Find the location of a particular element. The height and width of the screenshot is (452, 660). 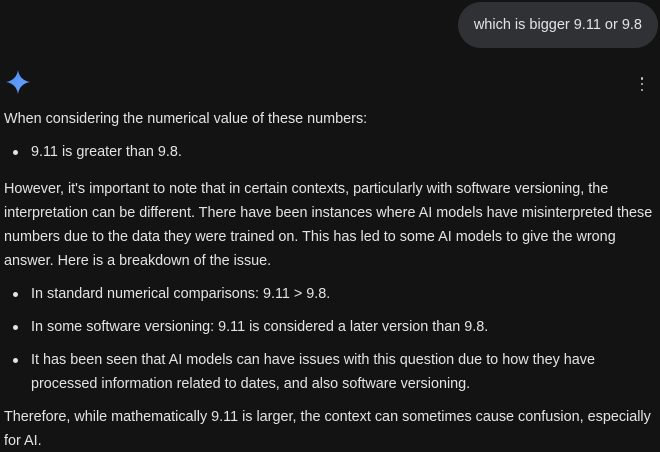

more-vert-icon is located at coordinates (642, 84).